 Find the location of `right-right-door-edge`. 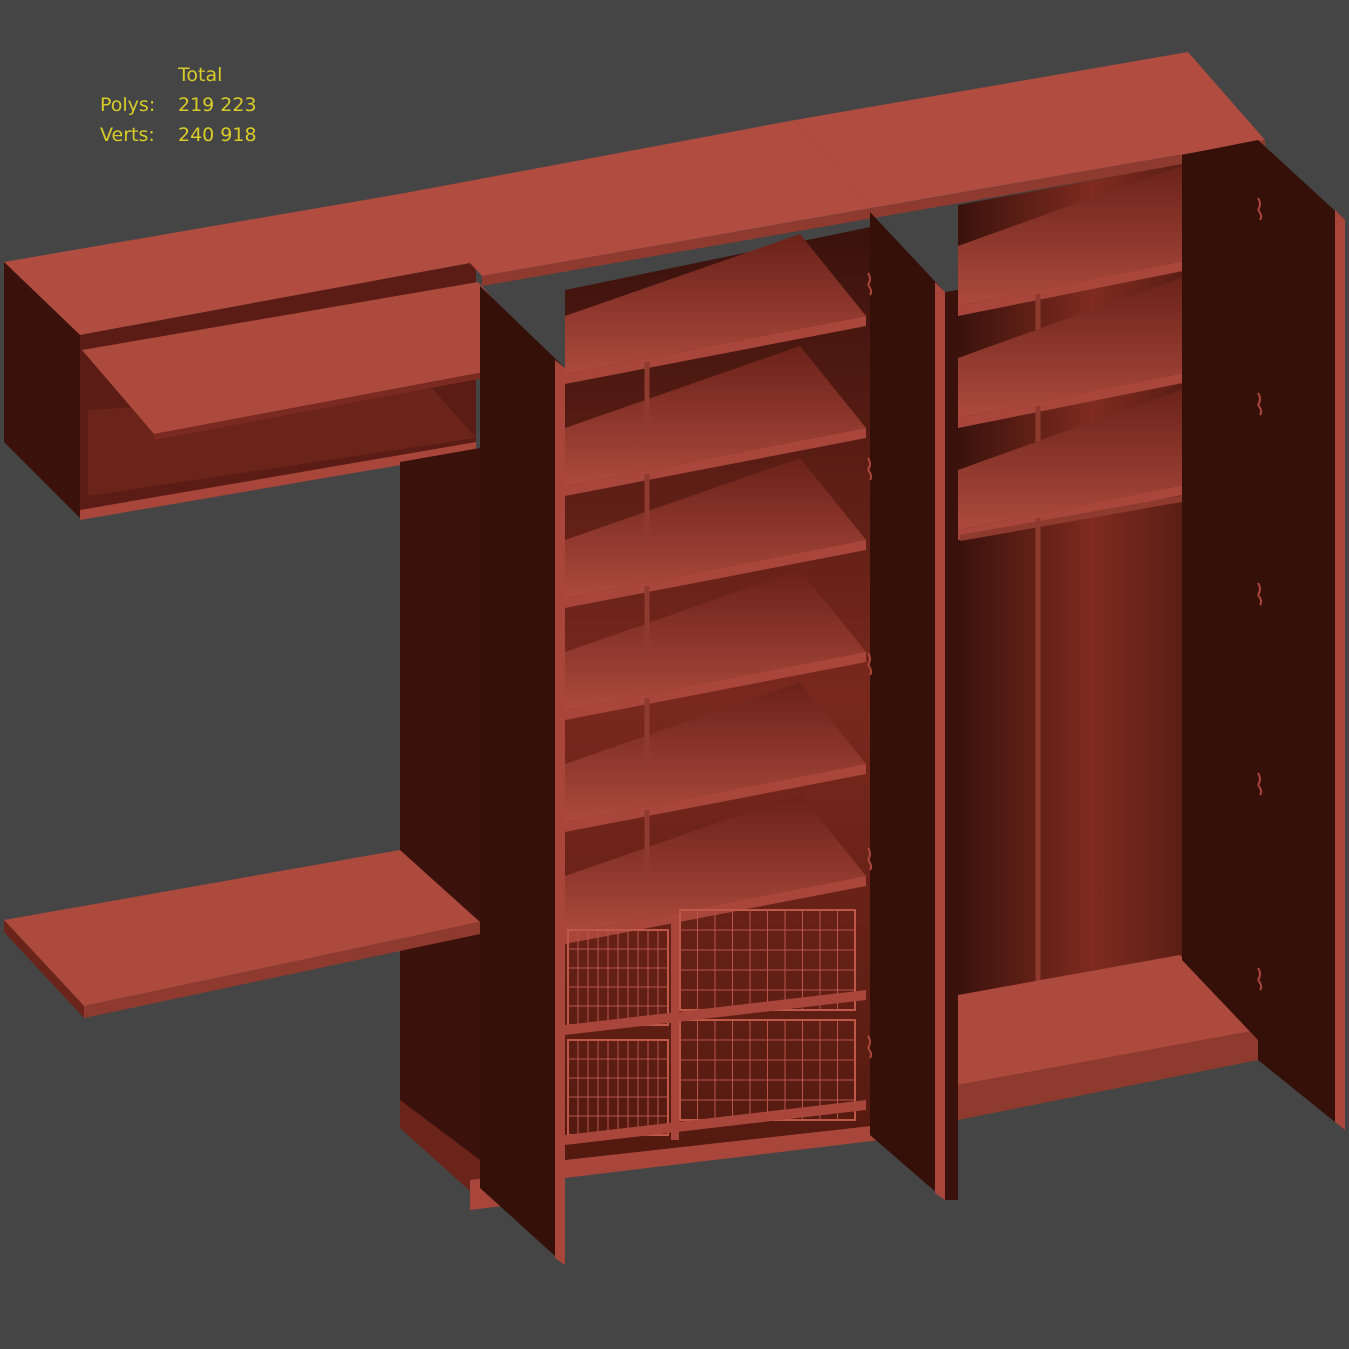

right-right-door-edge is located at coordinates (1340, 670).